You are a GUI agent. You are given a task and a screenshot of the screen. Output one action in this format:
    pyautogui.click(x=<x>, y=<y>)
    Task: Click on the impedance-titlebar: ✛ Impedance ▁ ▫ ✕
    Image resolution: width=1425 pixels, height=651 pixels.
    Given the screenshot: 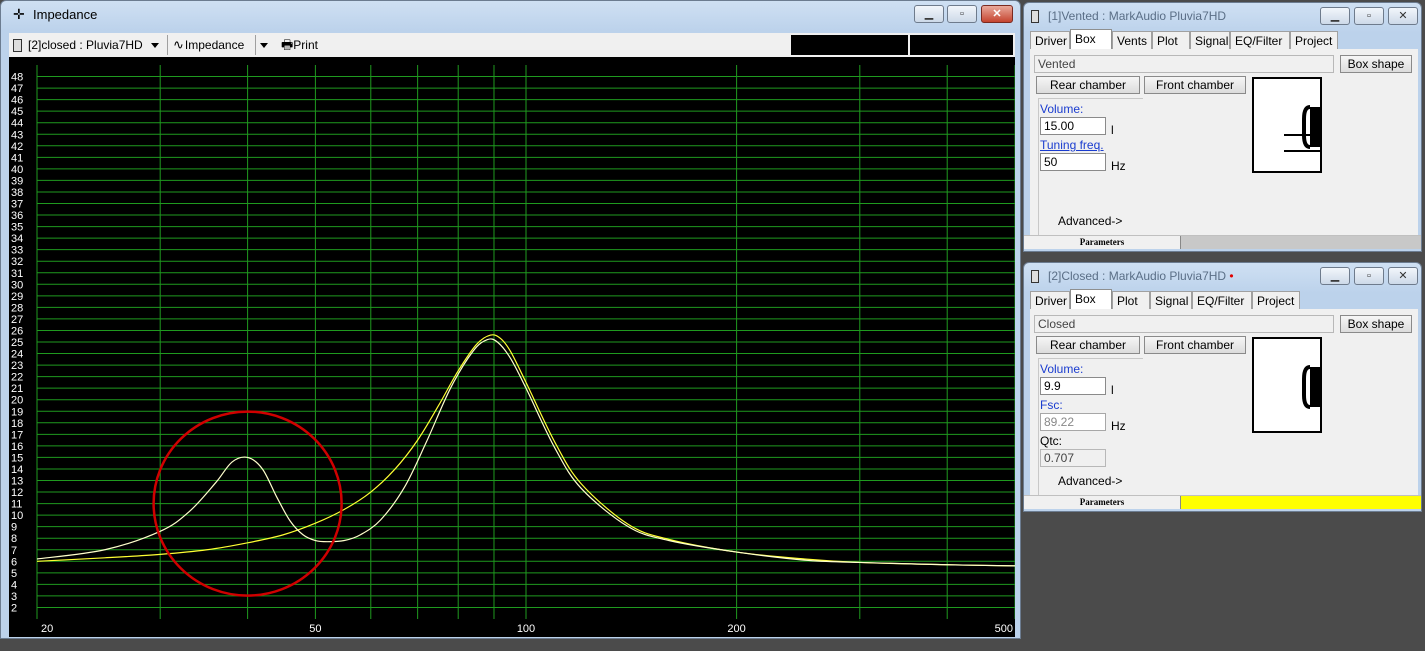 What is the action you would take?
    pyautogui.click(x=510, y=15)
    